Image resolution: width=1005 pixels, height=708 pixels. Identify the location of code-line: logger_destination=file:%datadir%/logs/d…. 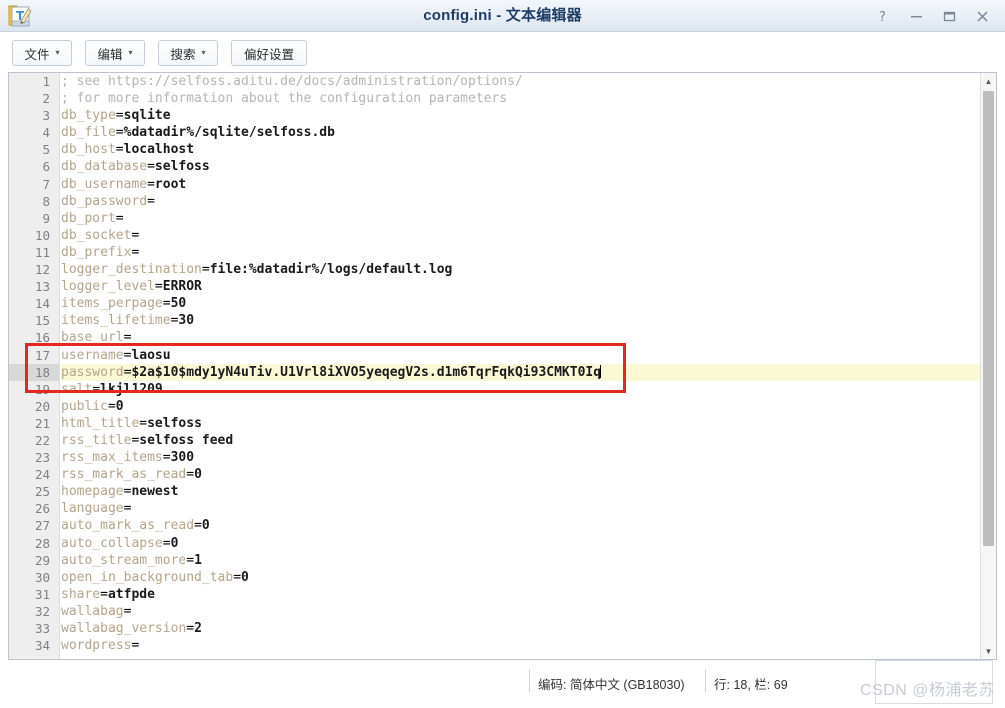
(520, 269).